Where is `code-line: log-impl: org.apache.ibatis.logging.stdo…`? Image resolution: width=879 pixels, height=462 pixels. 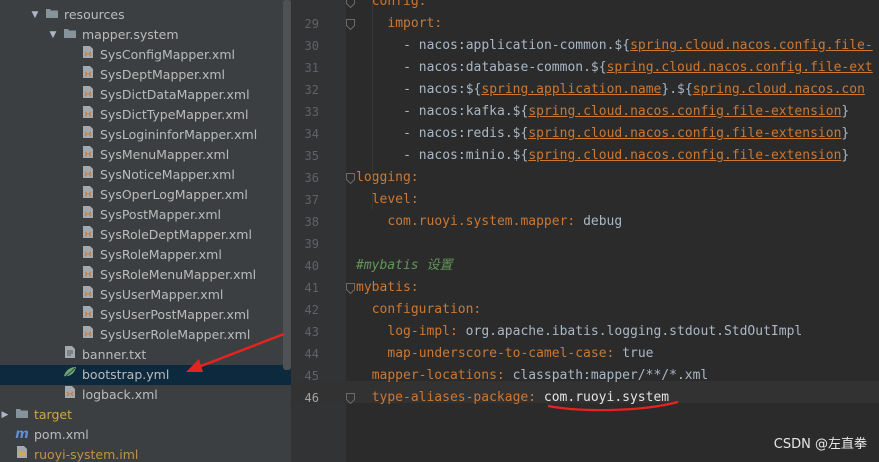
code-line: log-impl: org.apache.ibatis.logging.stdo… is located at coordinates (594, 332).